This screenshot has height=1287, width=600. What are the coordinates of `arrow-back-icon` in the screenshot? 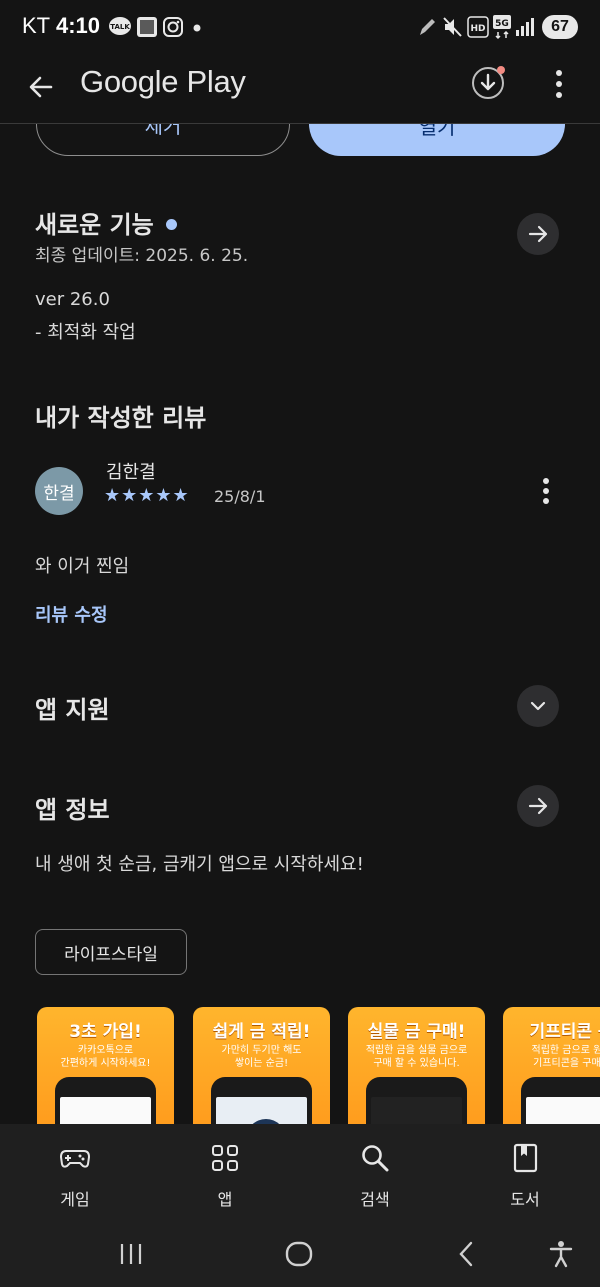 It's located at (41, 87).